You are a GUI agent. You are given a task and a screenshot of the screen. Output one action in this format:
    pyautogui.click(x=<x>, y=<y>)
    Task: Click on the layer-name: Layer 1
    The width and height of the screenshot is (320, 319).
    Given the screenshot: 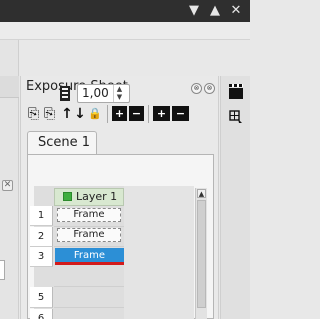 What is the action you would take?
    pyautogui.click(x=97, y=196)
    